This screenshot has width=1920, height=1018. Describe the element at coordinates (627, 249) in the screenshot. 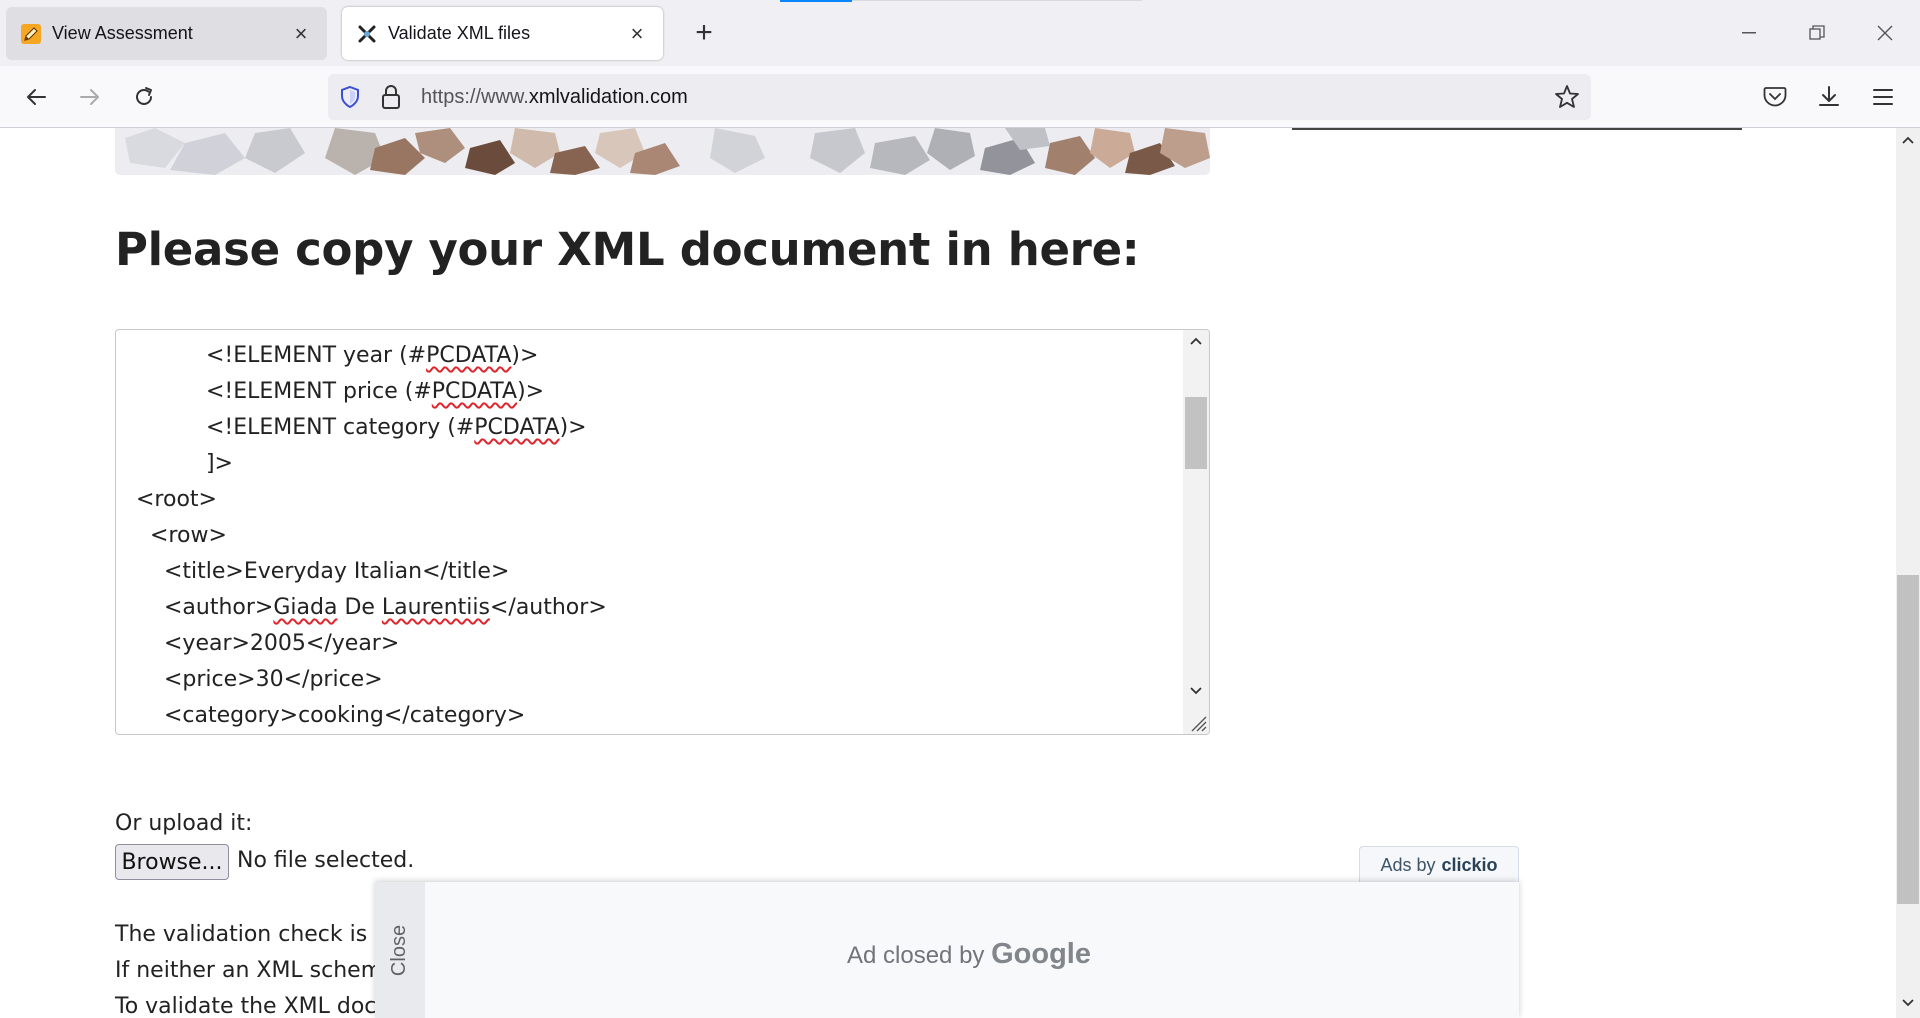

I see `page-title: Please copy your XML document in here:` at that location.